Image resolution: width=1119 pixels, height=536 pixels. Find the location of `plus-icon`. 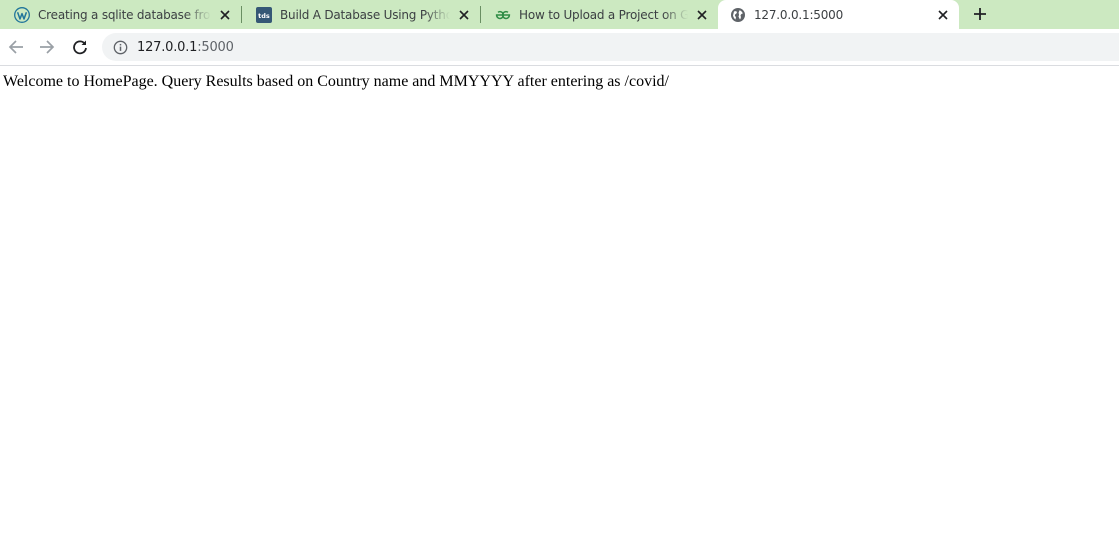

plus-icon is located at coordinates (980, 14).